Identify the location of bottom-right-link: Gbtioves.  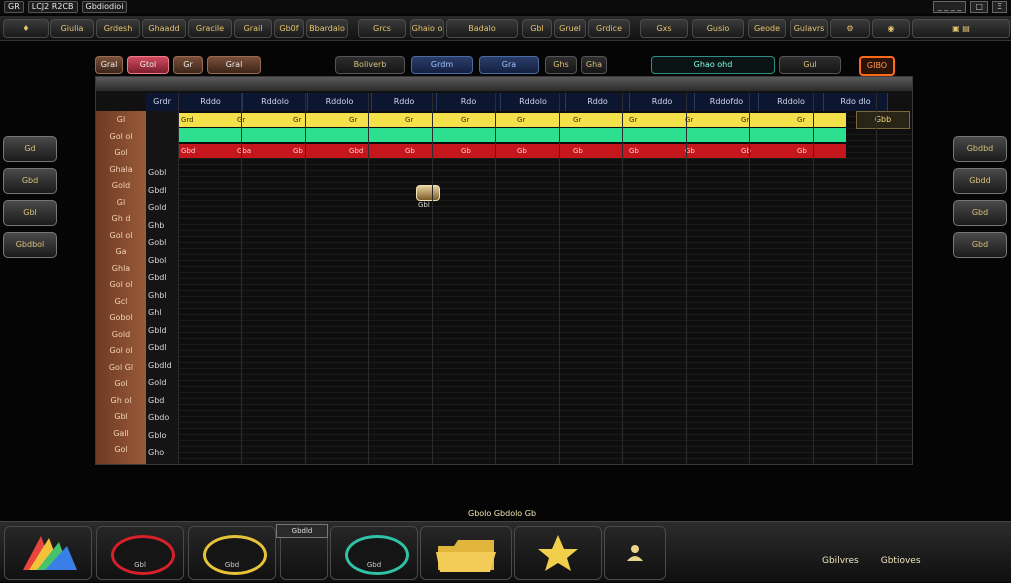
(901, 561).